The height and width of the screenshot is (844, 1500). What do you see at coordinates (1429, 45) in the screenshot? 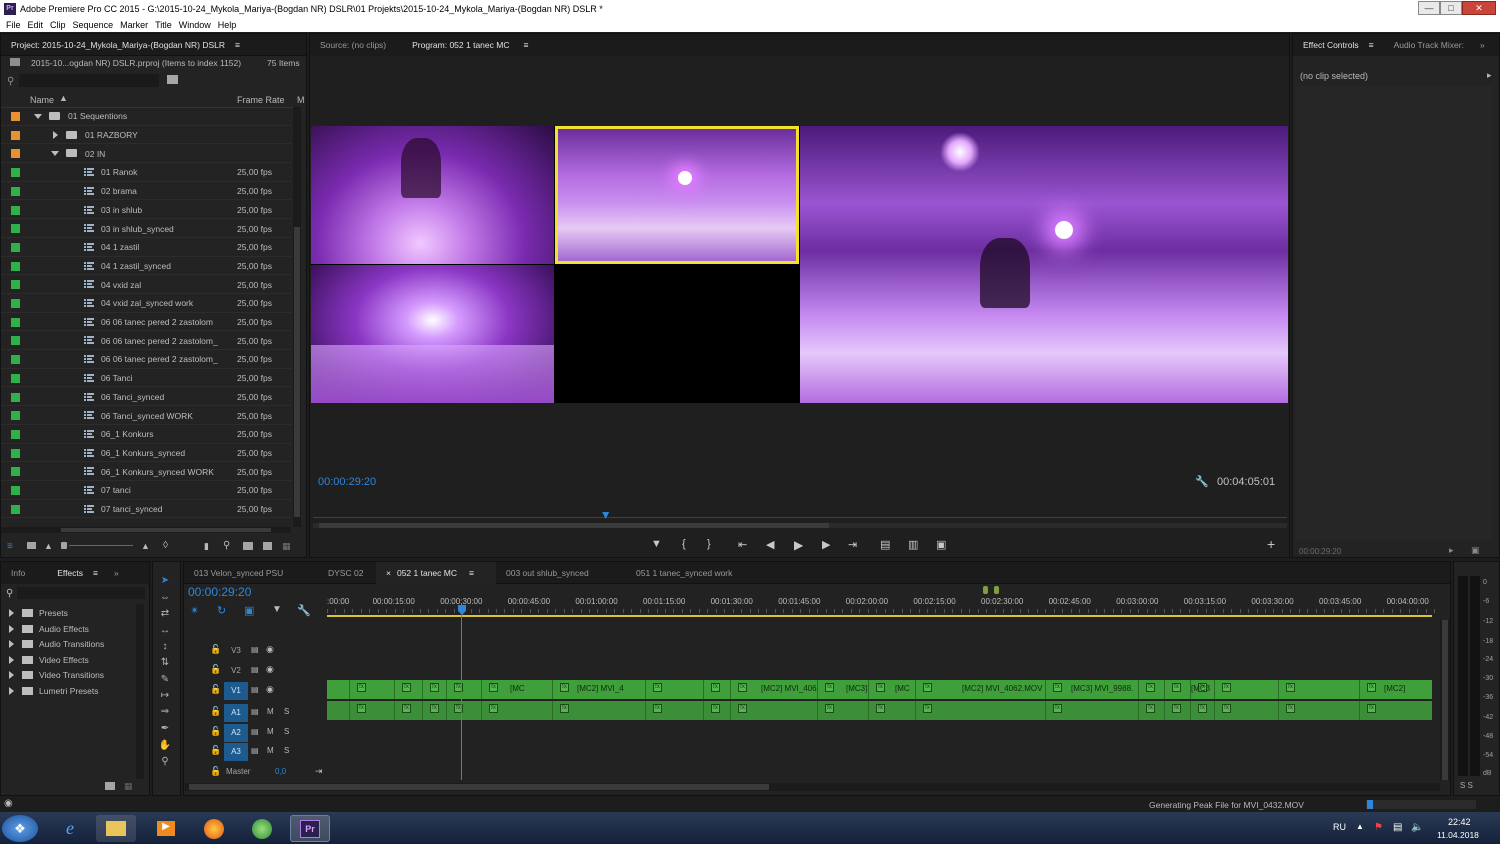
I see `tab-audio-track-mixer: Audio Track Mixer:` at bounding box center [1429, 45].